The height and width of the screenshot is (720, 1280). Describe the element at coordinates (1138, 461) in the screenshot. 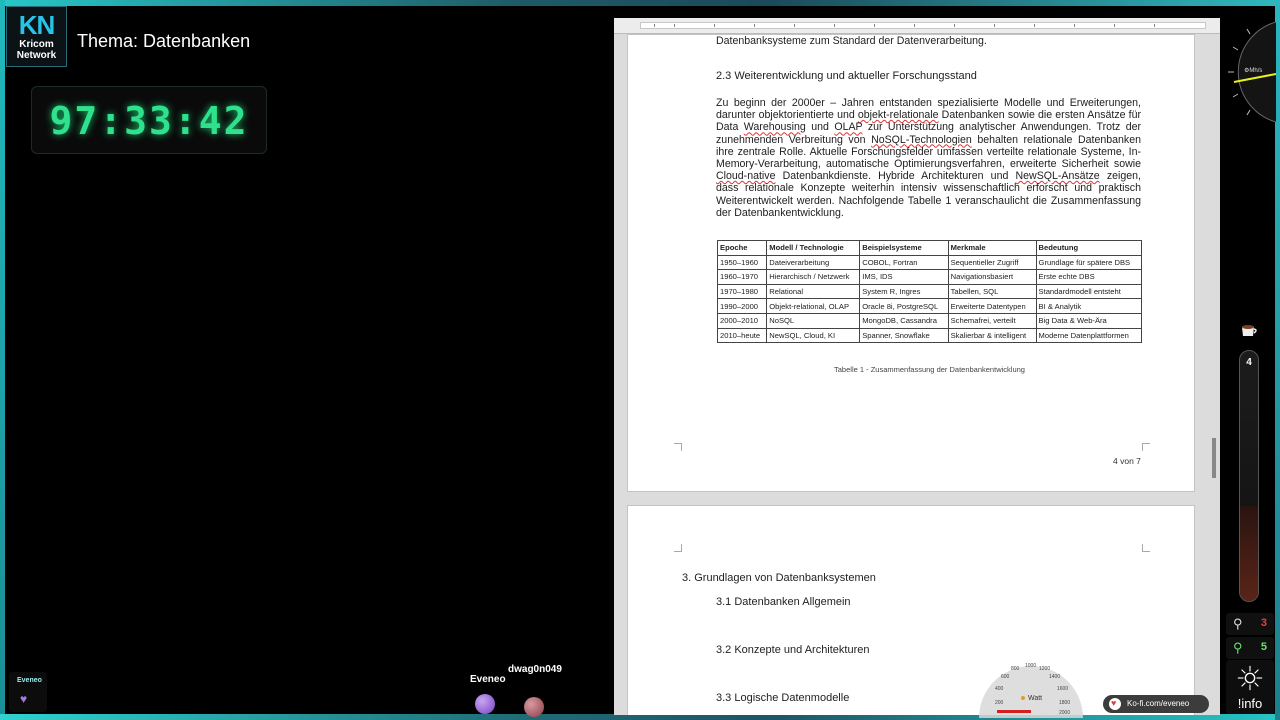

I see `page-total: 7` at that location.